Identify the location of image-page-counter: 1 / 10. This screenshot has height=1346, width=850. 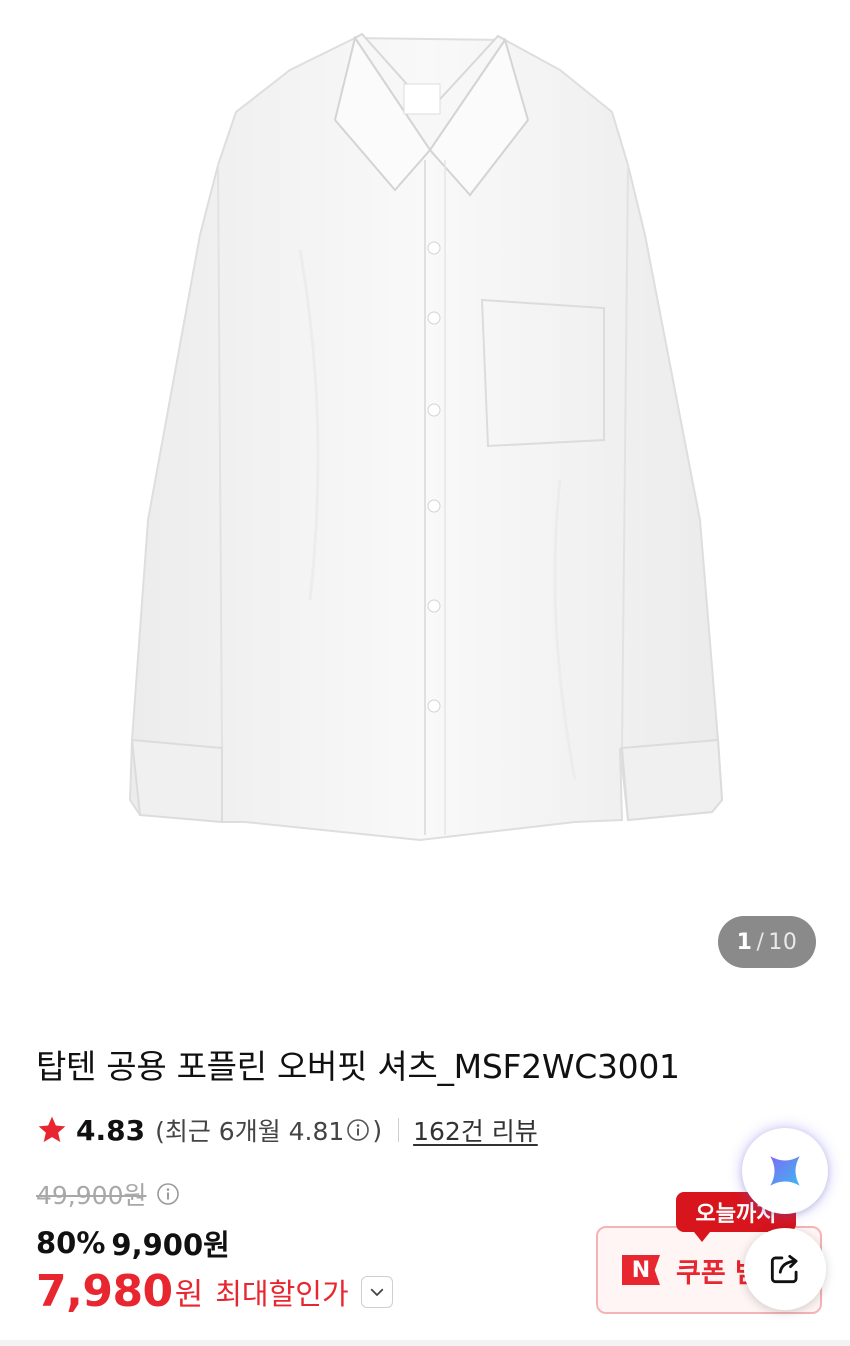
(767, 942).